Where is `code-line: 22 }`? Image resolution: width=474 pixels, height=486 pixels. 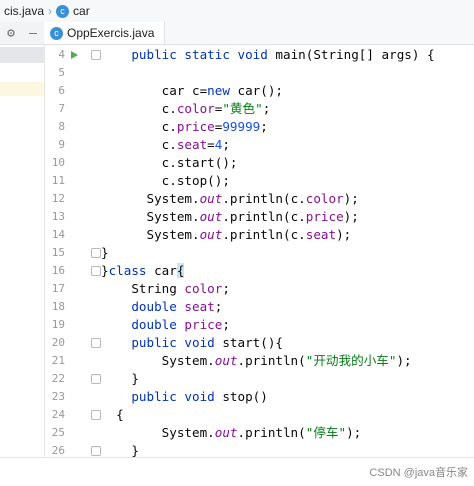
code-line: 22 } is located at coordinates (259, 379).